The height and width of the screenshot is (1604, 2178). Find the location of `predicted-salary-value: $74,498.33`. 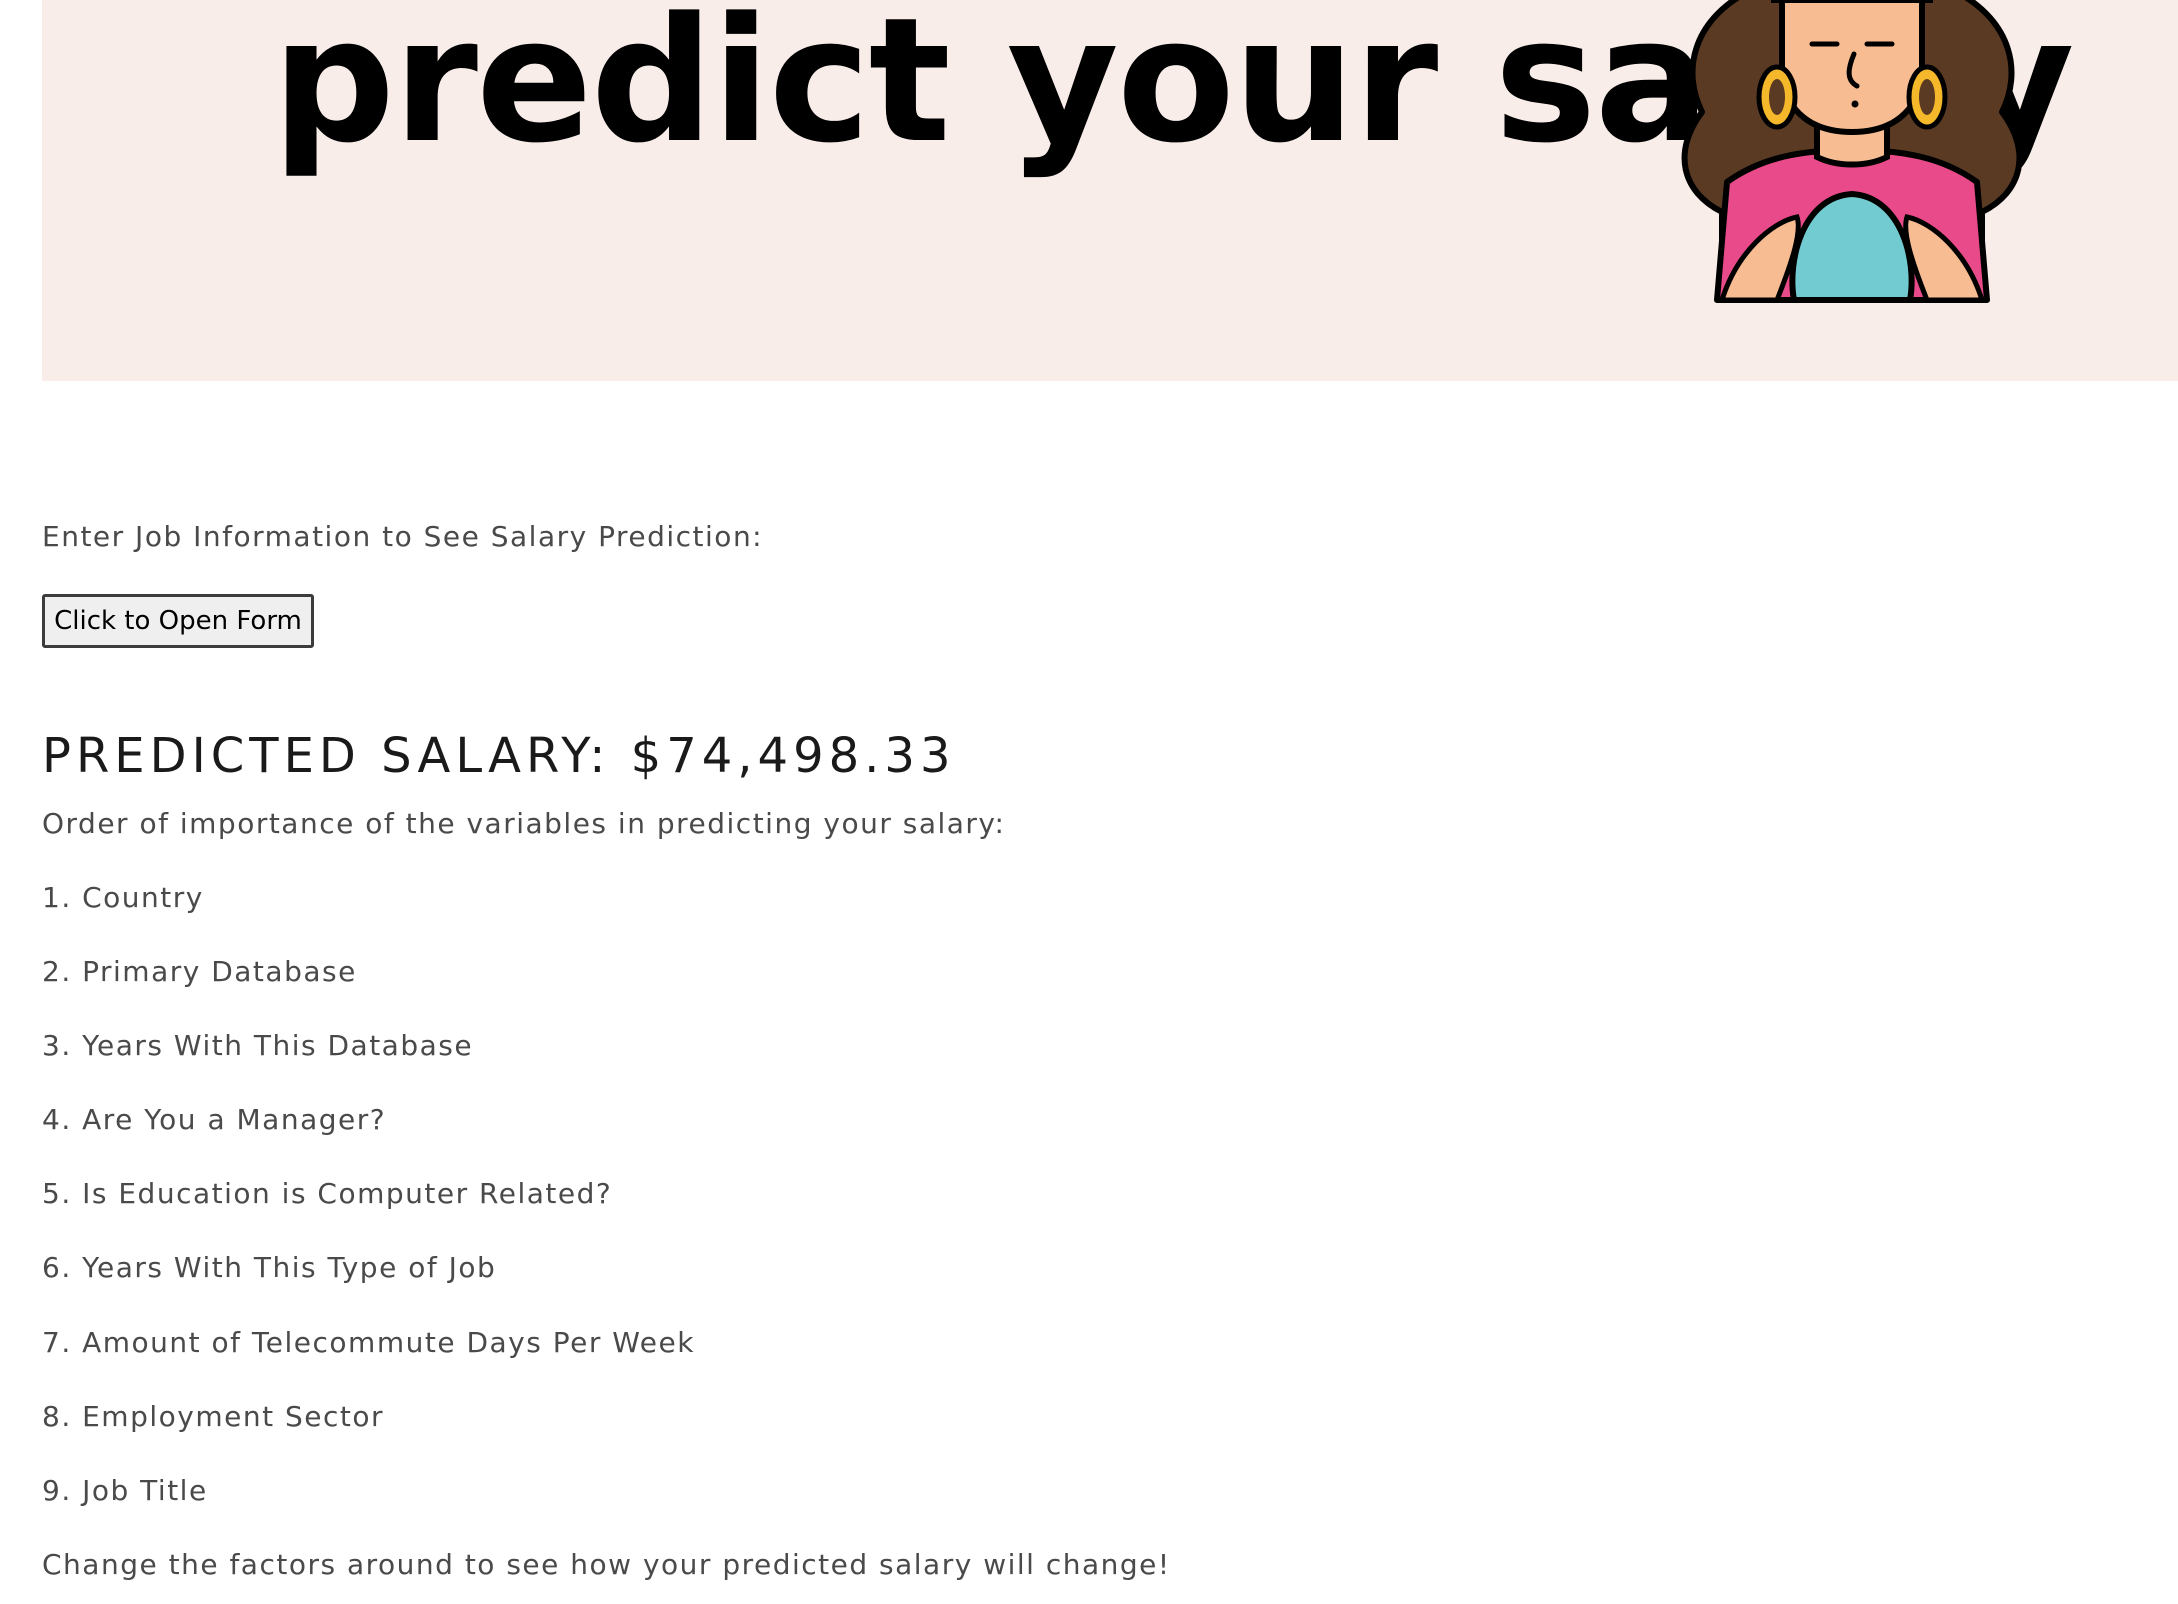

predicted-salary-value: $74,498.33 is located at coordinates (793, 756).